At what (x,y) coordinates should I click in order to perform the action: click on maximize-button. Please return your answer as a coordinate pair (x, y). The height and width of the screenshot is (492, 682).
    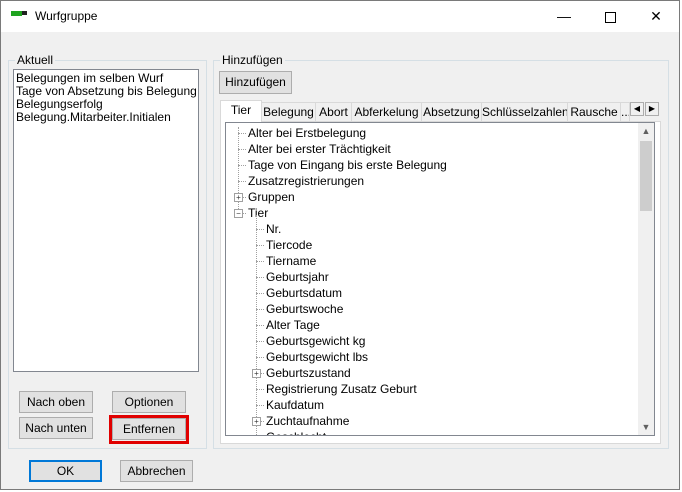
    Looking at the image, I should click on (610, 16).